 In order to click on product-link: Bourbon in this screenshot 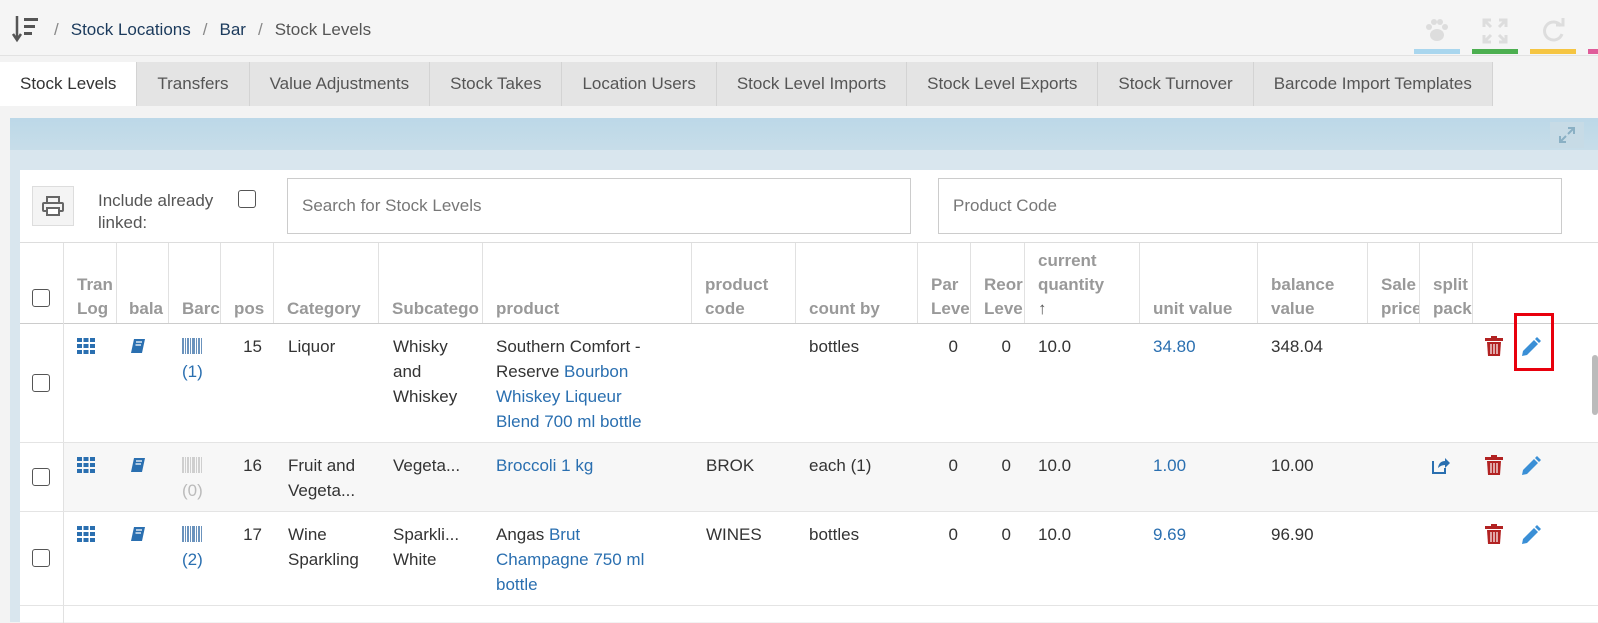, I will do `click(596, 371)`.